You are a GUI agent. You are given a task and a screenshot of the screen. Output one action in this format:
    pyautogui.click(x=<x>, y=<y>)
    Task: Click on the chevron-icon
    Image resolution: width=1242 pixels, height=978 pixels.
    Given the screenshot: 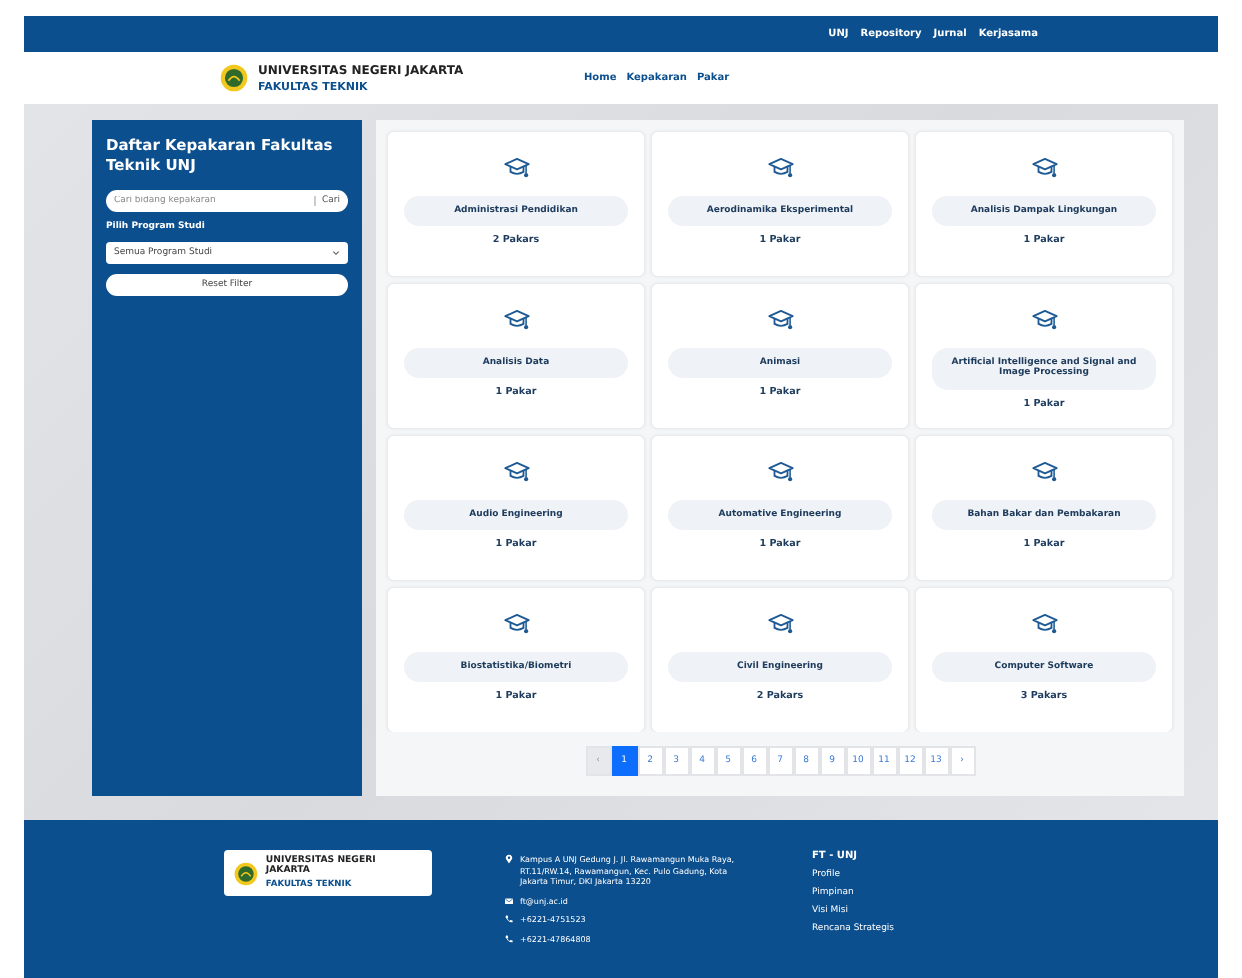 What is the action you would take?
    pyautogui.click(x=336, y=252)
    